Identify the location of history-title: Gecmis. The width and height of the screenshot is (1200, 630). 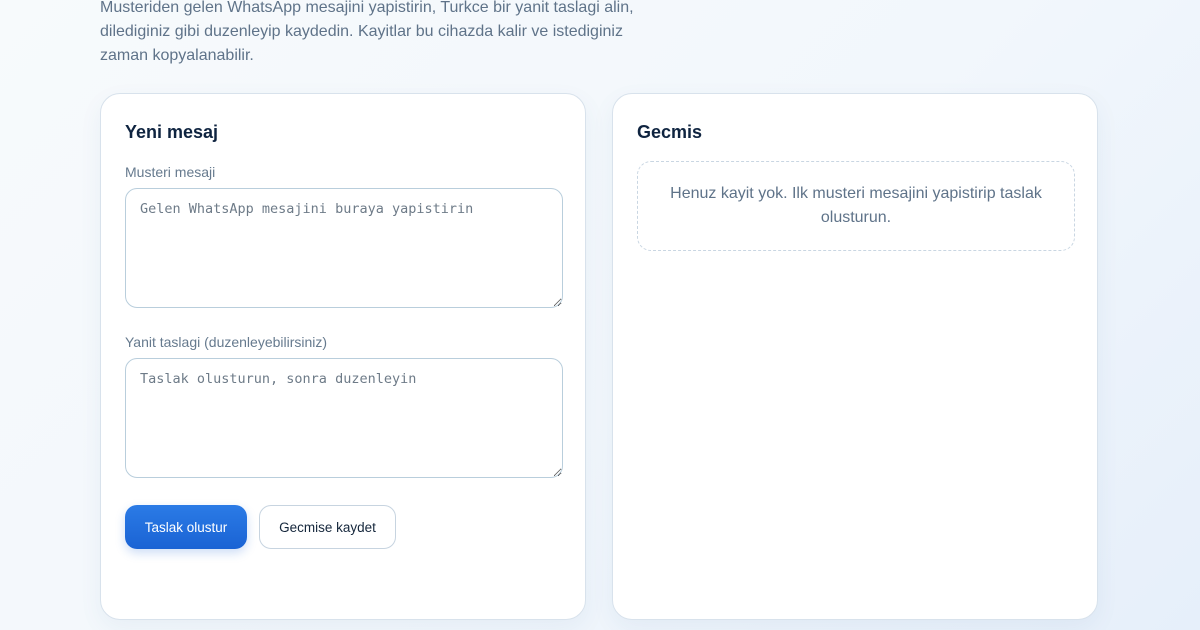
(670, 132).